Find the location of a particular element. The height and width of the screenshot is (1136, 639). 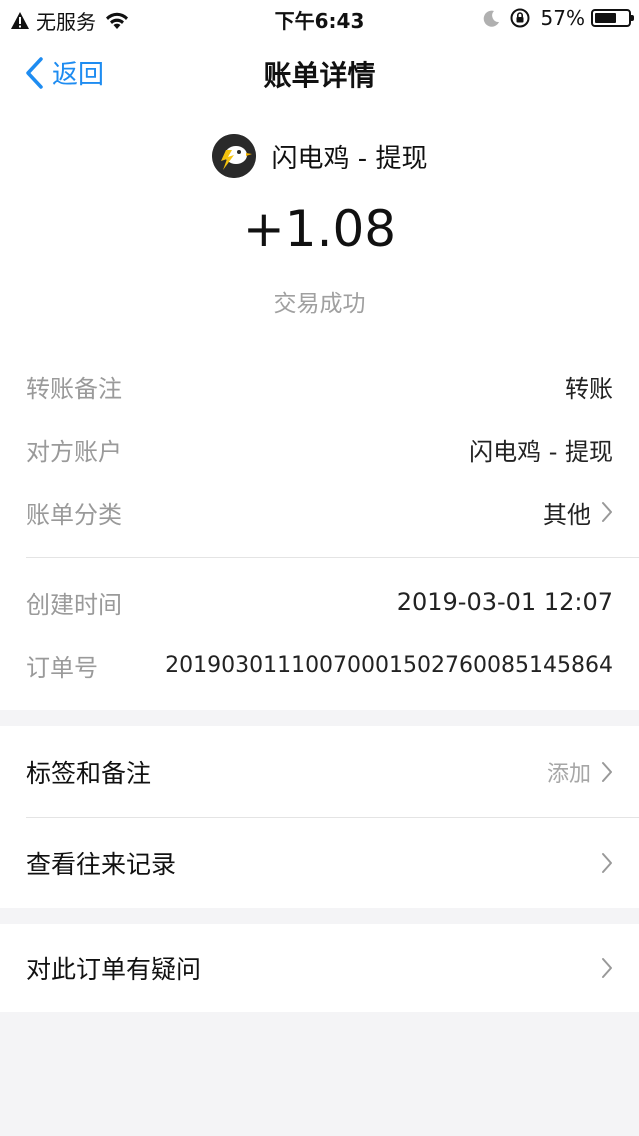

question-group: 对此订单有疑问 is located at coordinates (319, 968).